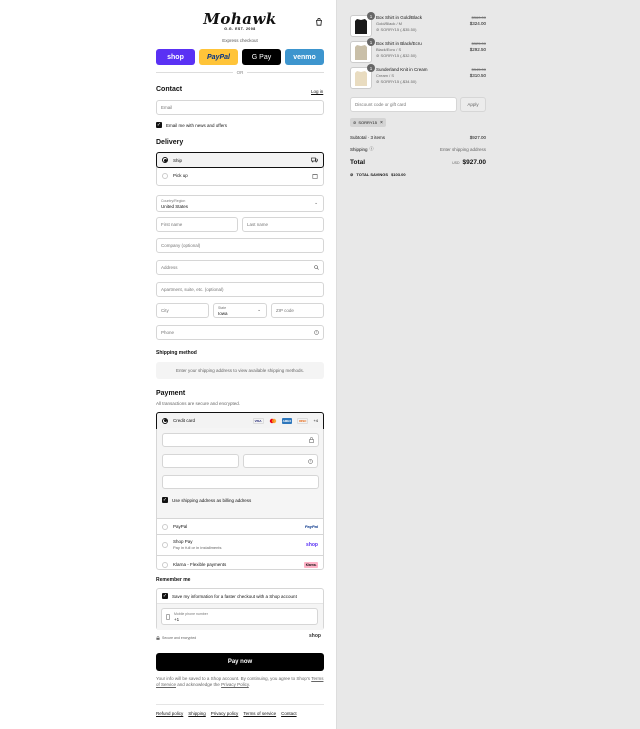  What do you see at coordinates (240, 107) in the screenshot?
I see `email-field: Email` at bounding box center [240, 107].